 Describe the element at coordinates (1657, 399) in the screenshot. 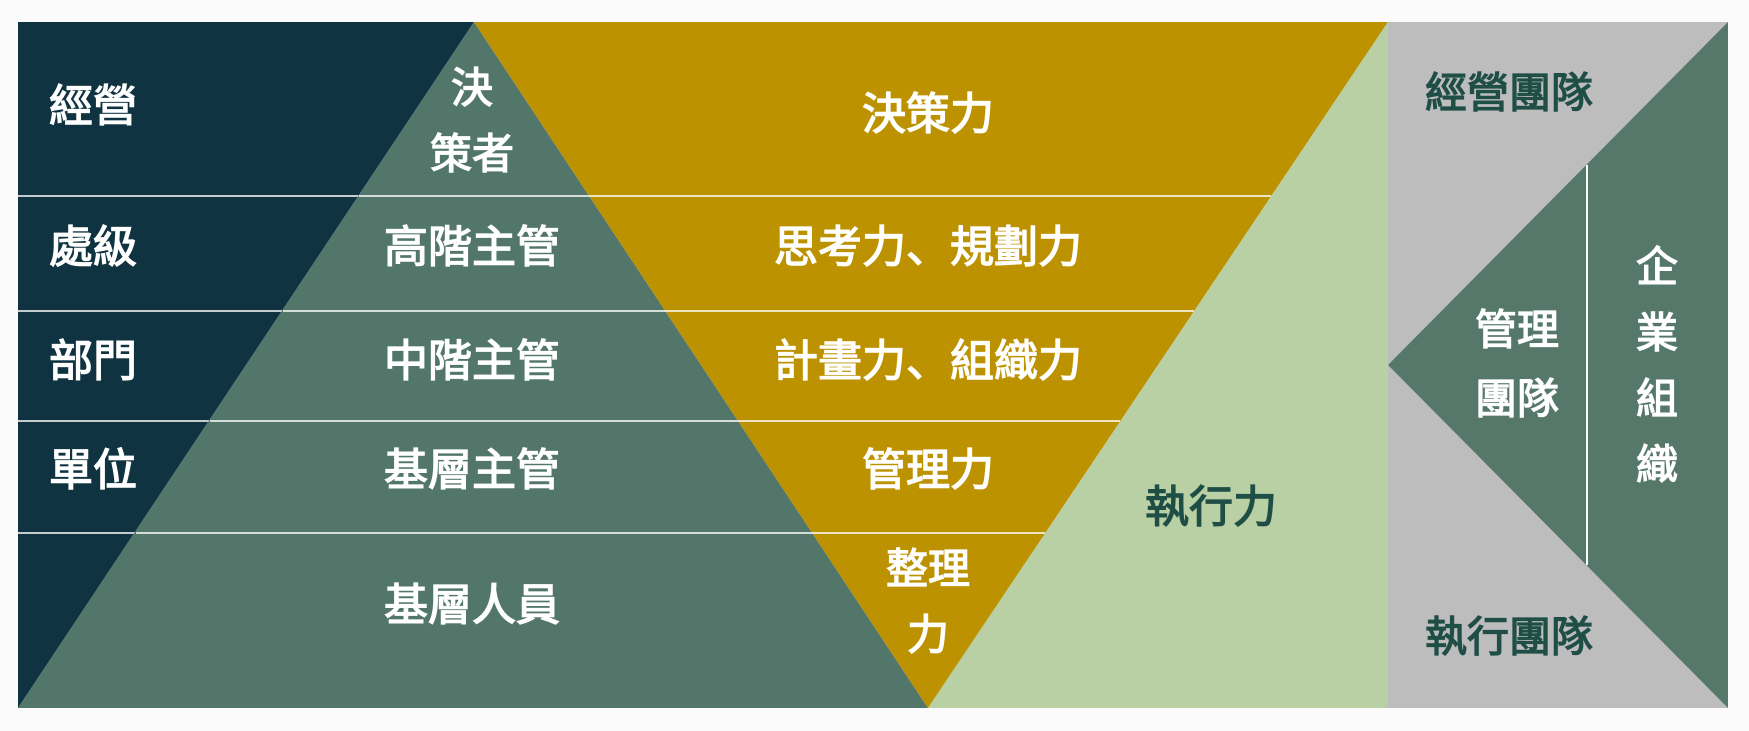

I see `organization-label-char3: 組` at that location.